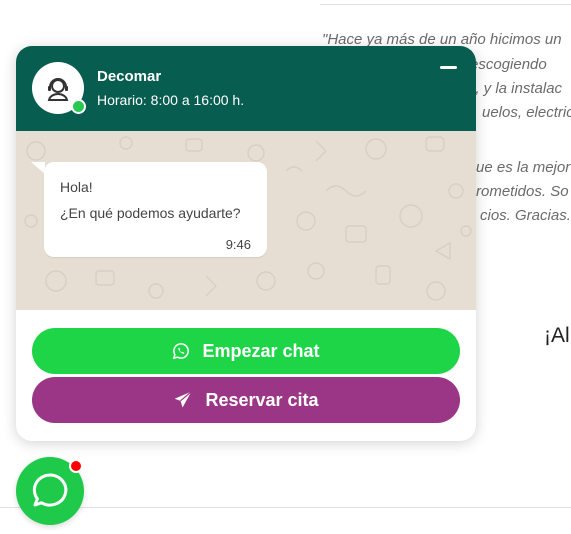 This screenshot has width=571, height=534. I want to click on agent-name: Decomar, so click(129, 76).